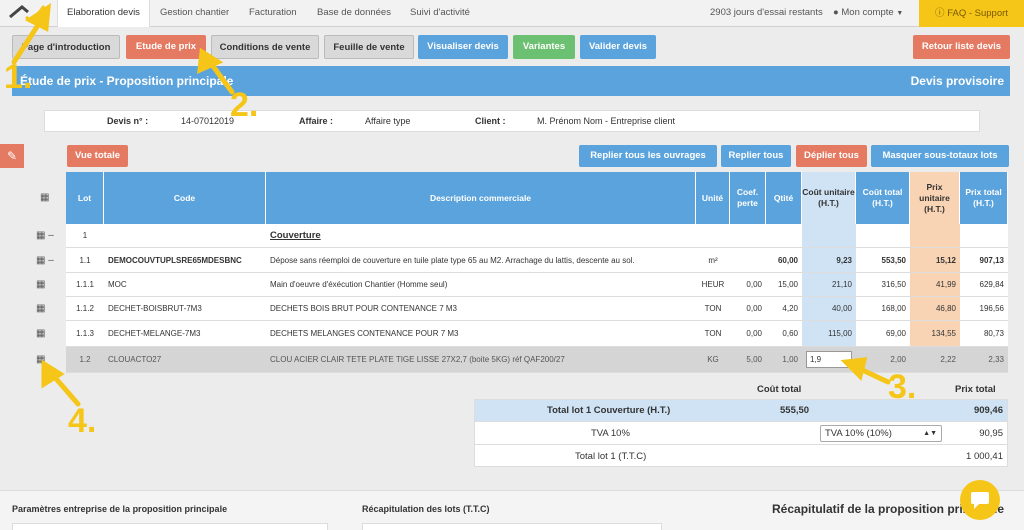  I want to click on arrow-1-icon, so click(27, 42).